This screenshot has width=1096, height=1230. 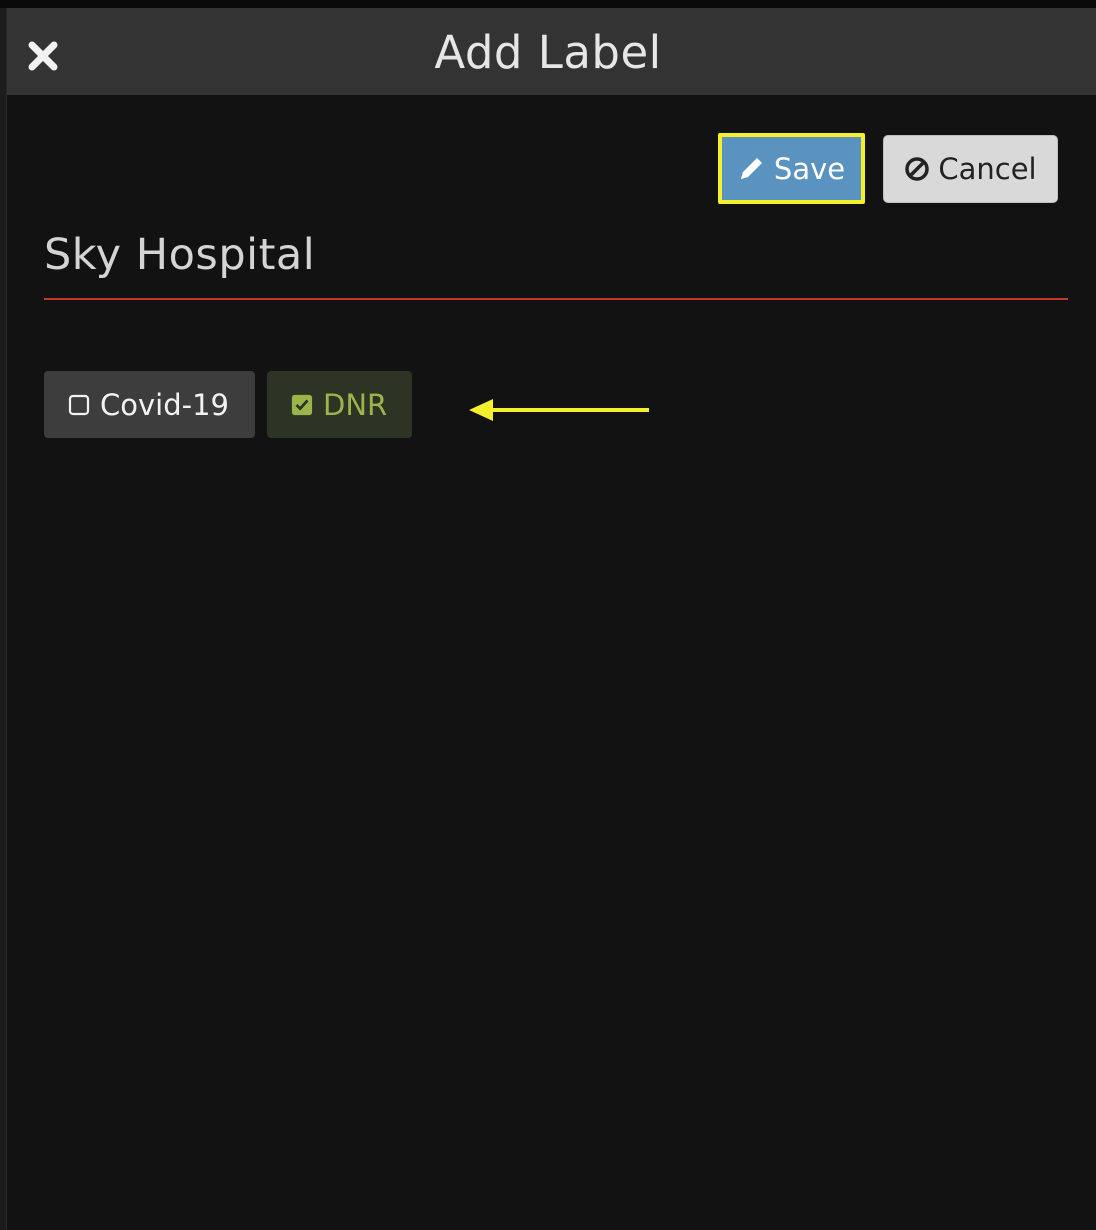 What do you see at coordinates (751, 168) in the screenshot?
I see `pencil-icon` at bounding box center [751, 168].